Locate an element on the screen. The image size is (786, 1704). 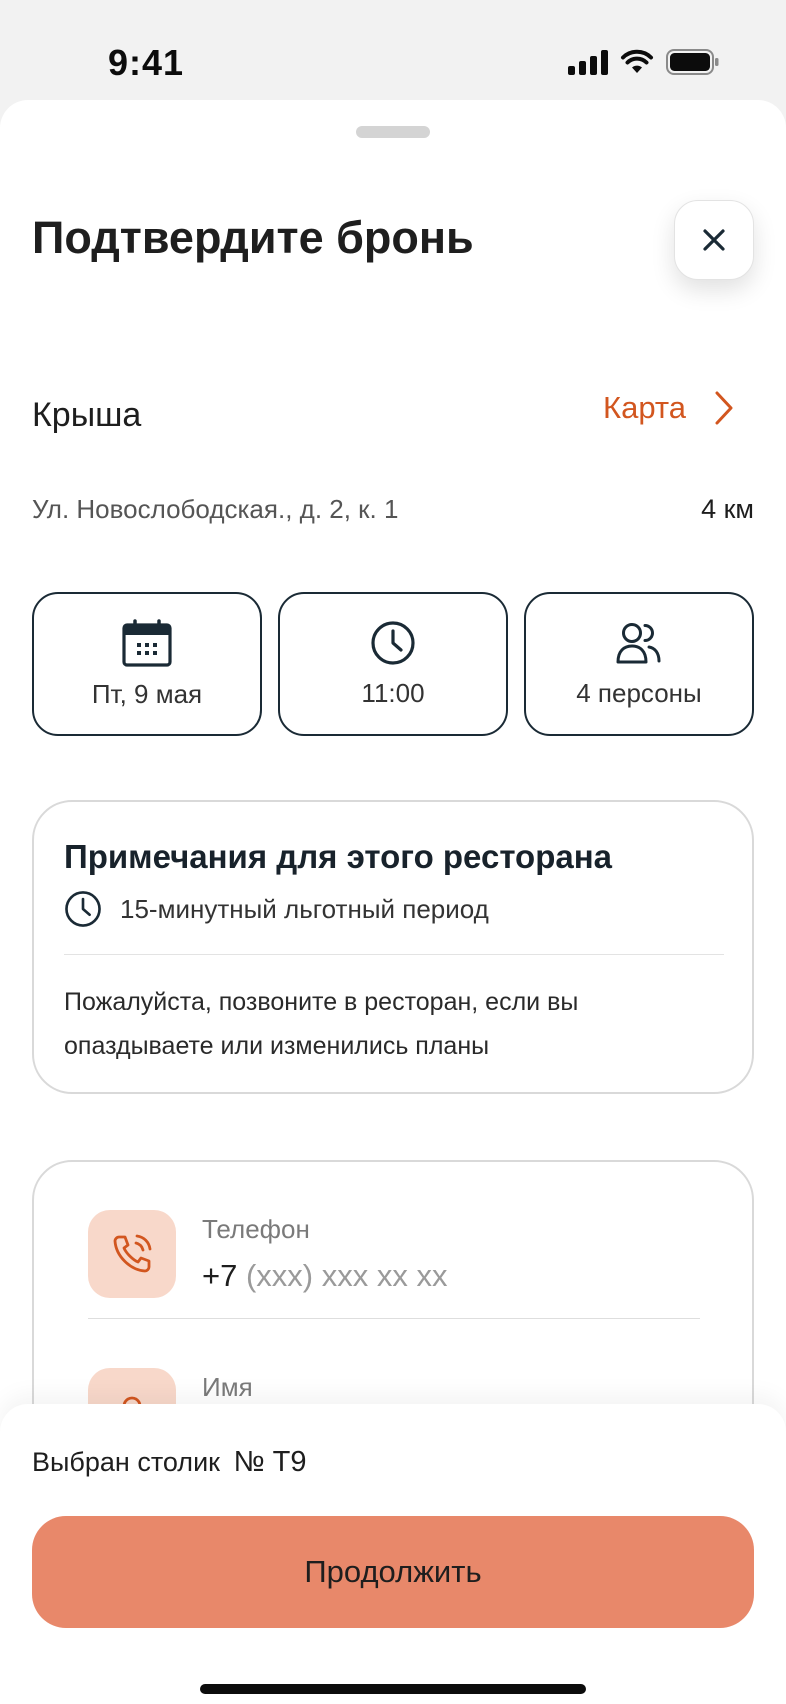
phone-icon is located at coordinates (132, 1253).